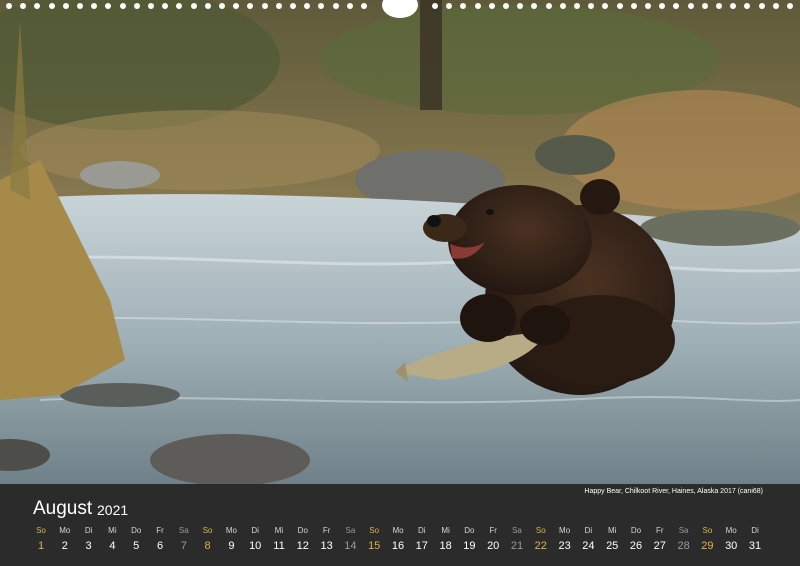 This screenshot has width=800, height=566. I want to click on day-number: 16, so click(398, 546).